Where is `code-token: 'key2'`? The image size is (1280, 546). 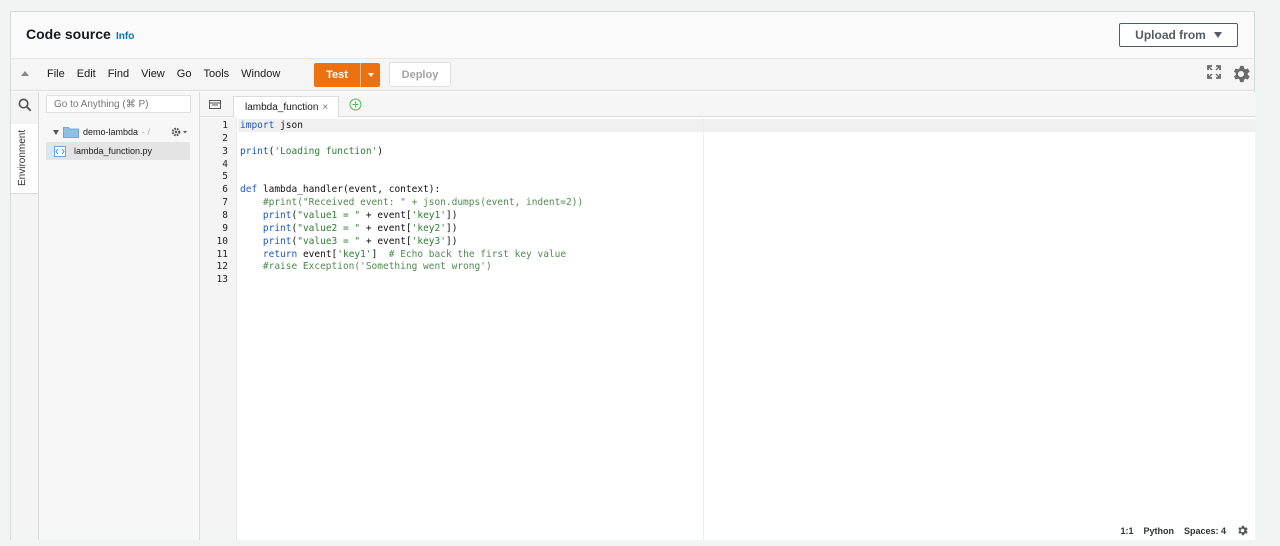 code-token: 'key2' is located at coordinates (428, 228).